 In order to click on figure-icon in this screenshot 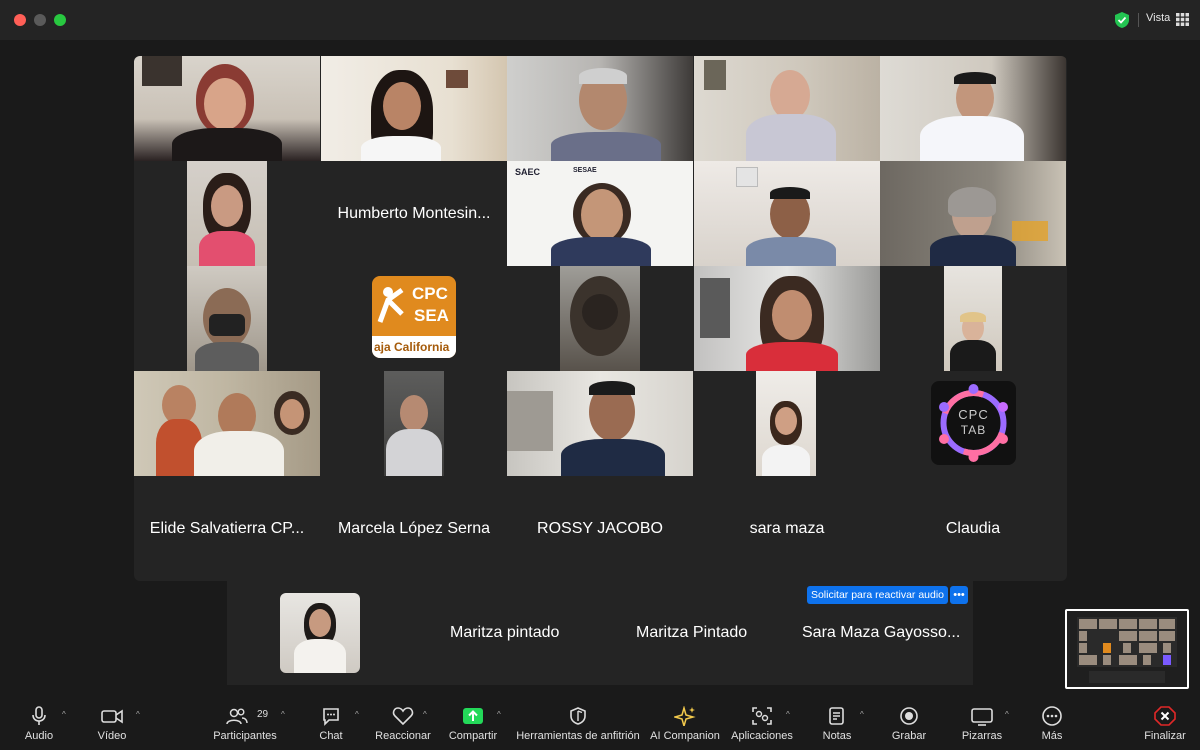, I will do `click(390, 305)`.